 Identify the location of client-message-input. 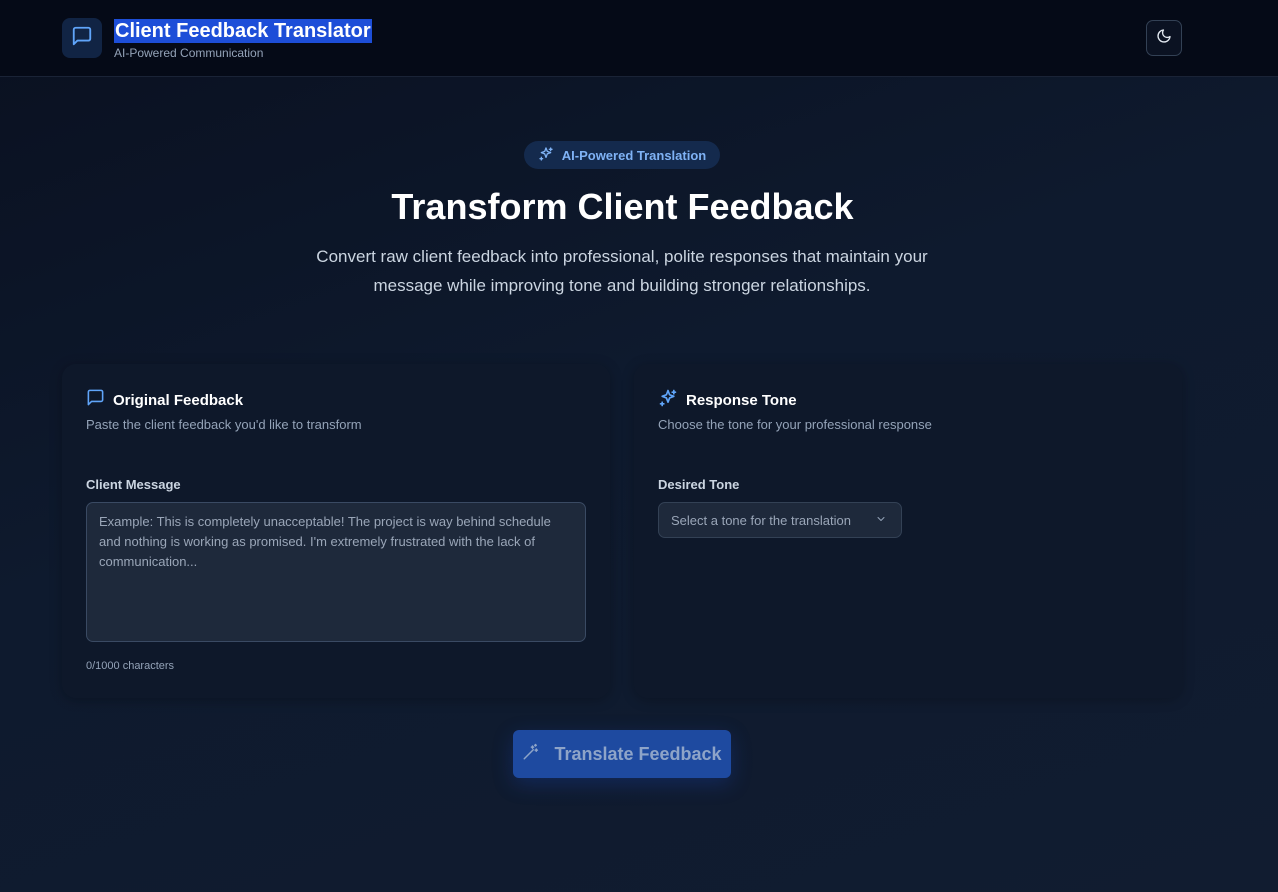
(336, 572).